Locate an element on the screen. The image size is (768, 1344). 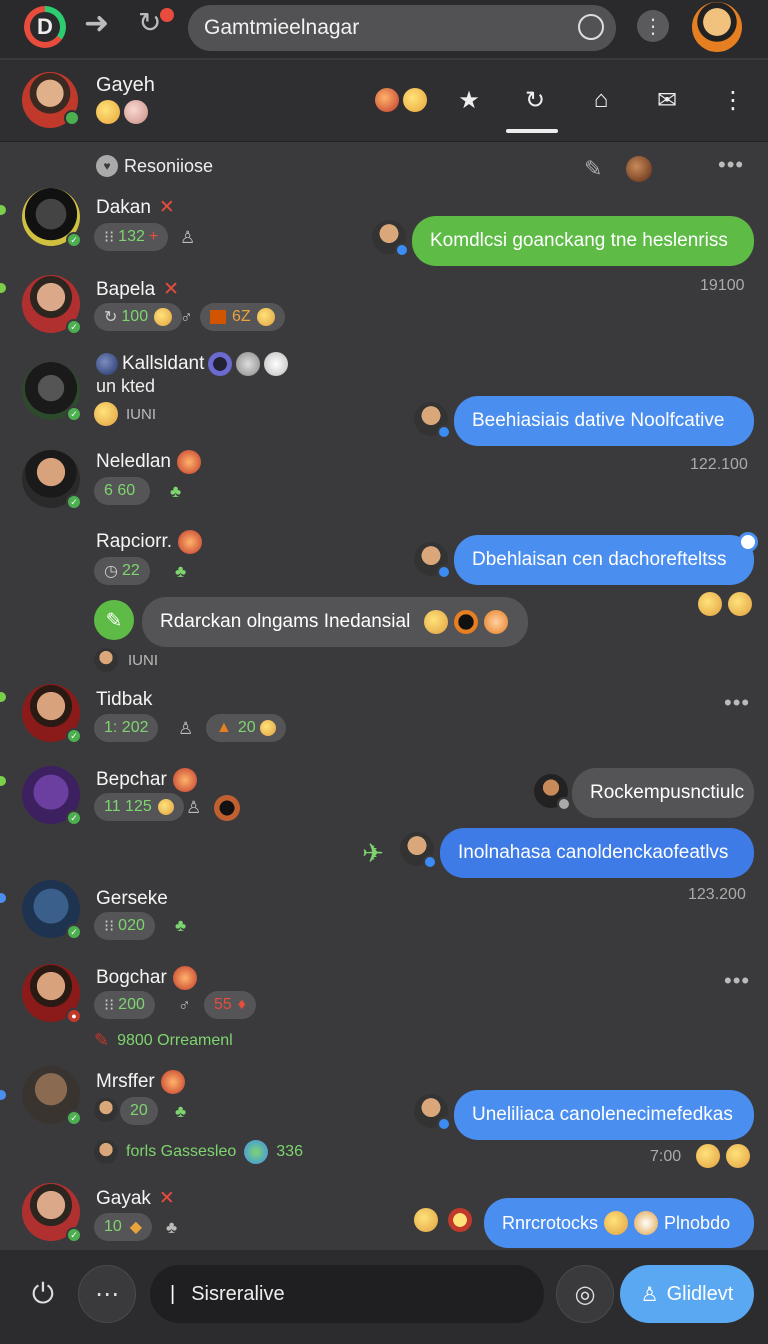
heart-icon: ♥ is located at coordinates (107, 166).